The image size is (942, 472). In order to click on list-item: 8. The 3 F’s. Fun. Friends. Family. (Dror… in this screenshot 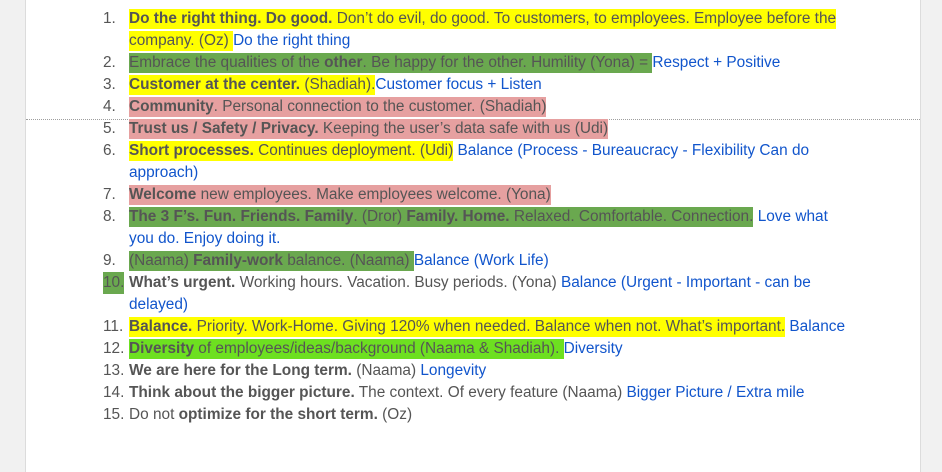, I will do `click(437, 228)`.